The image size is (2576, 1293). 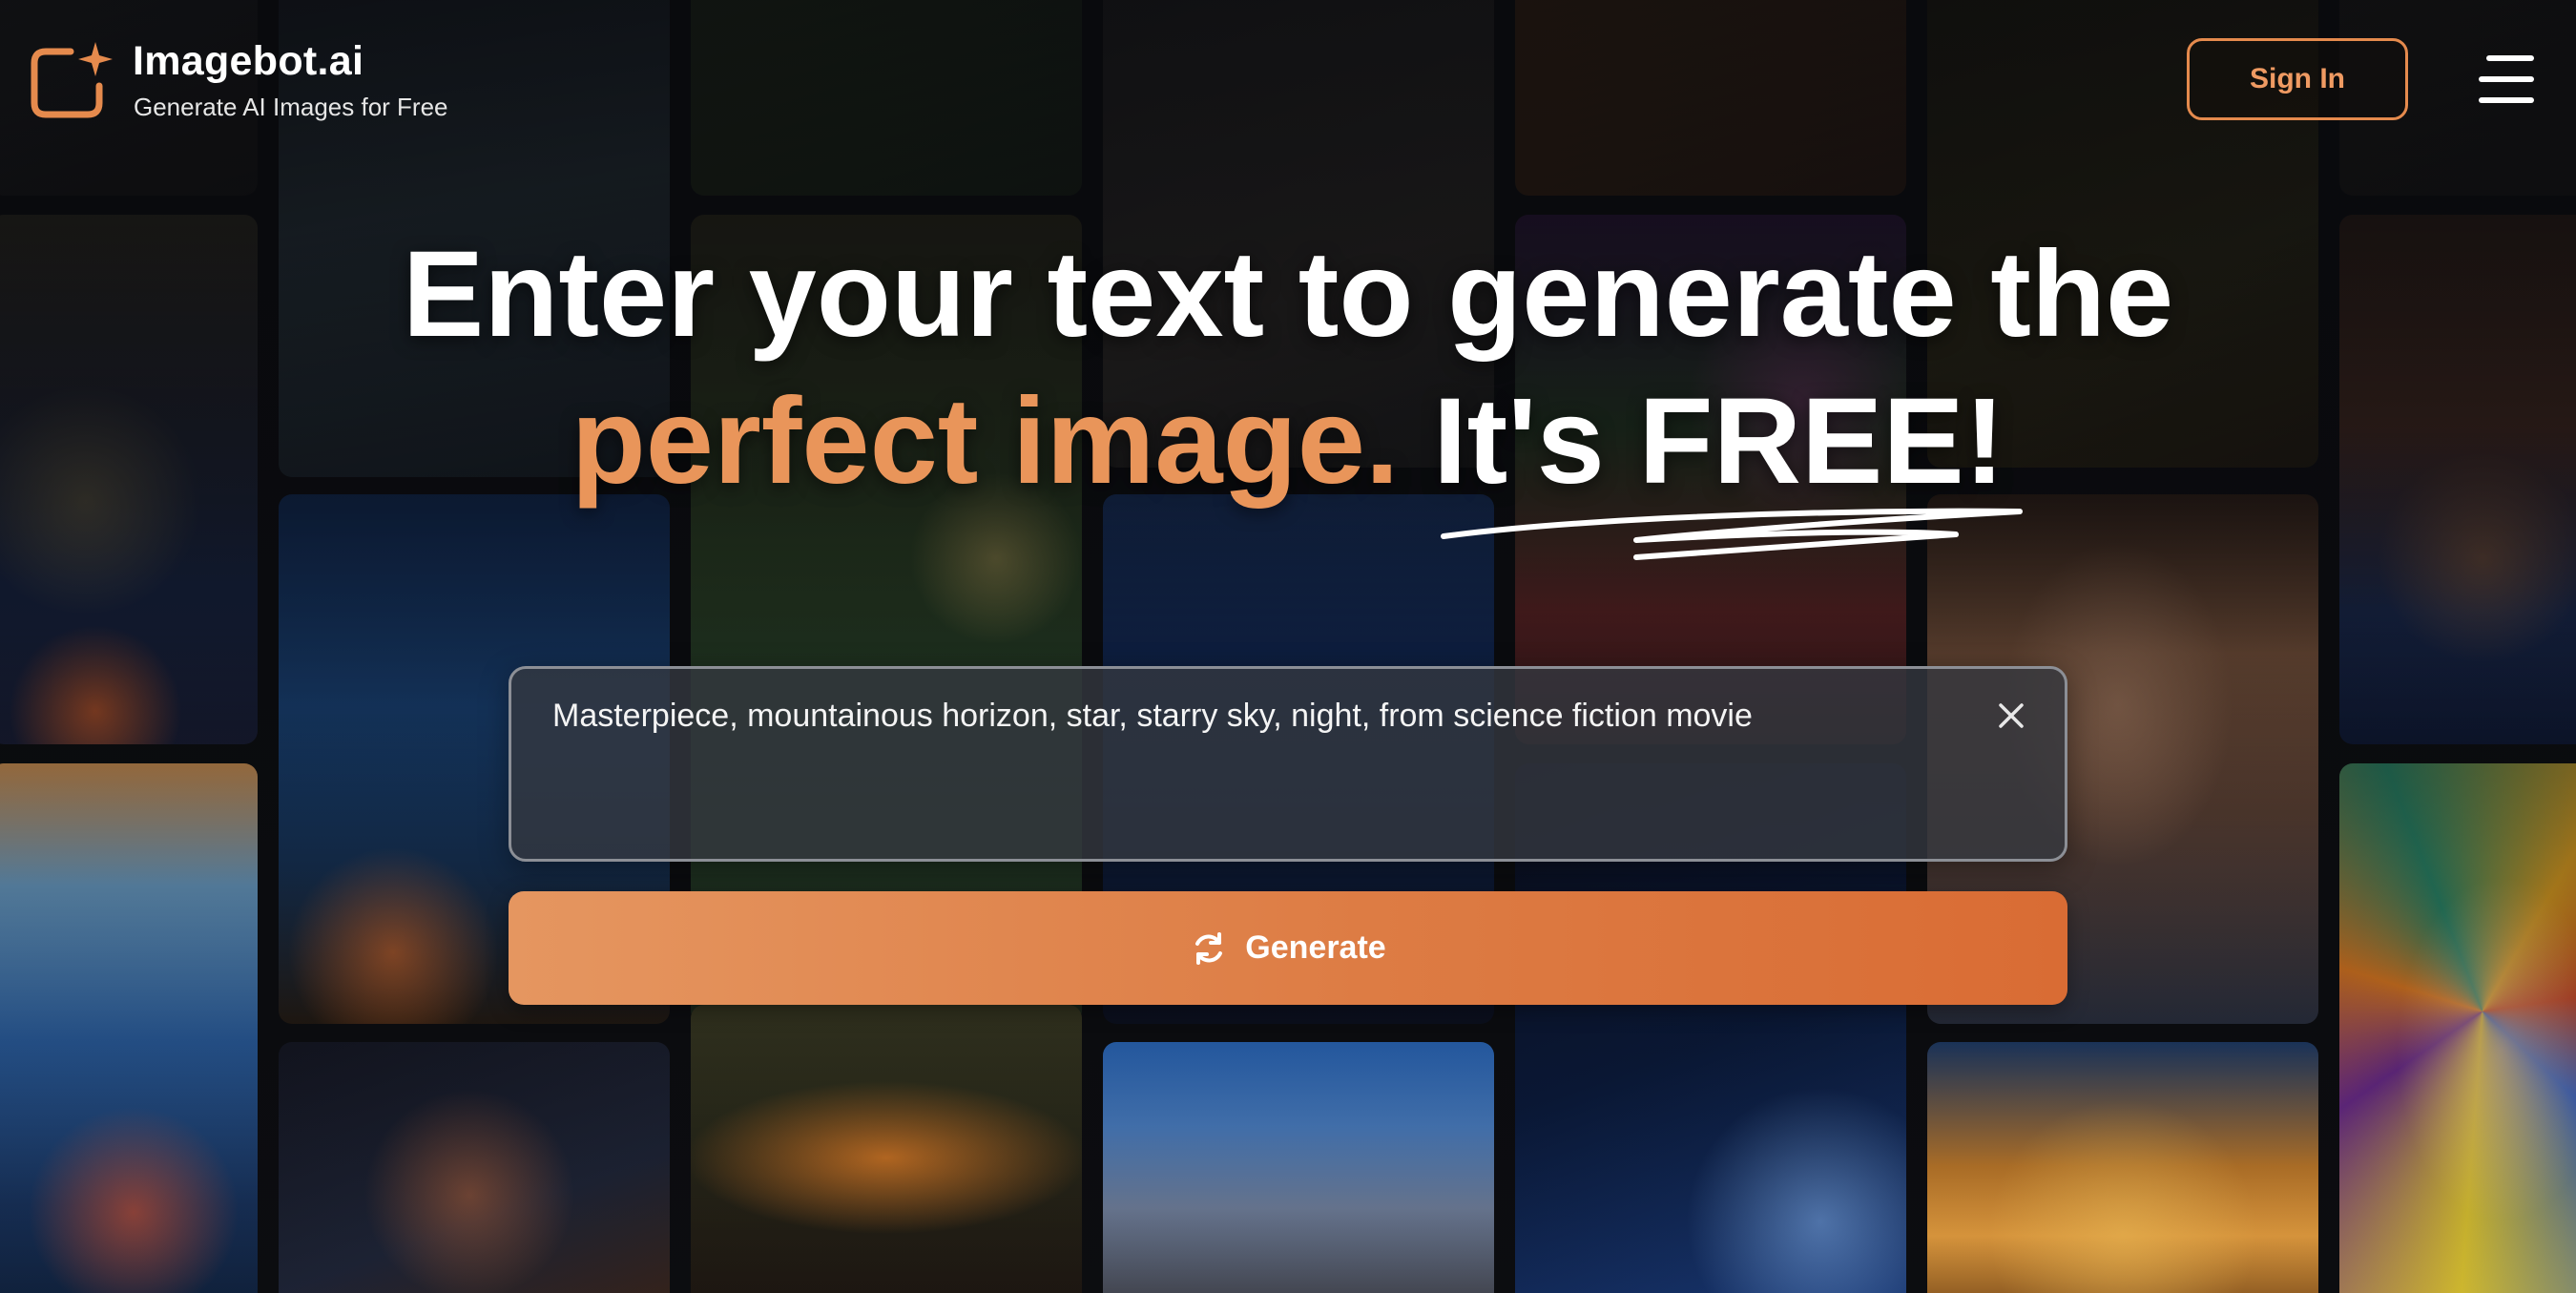 I want to click on image-sparkle-logo-icon, so click(x=71, y=79).